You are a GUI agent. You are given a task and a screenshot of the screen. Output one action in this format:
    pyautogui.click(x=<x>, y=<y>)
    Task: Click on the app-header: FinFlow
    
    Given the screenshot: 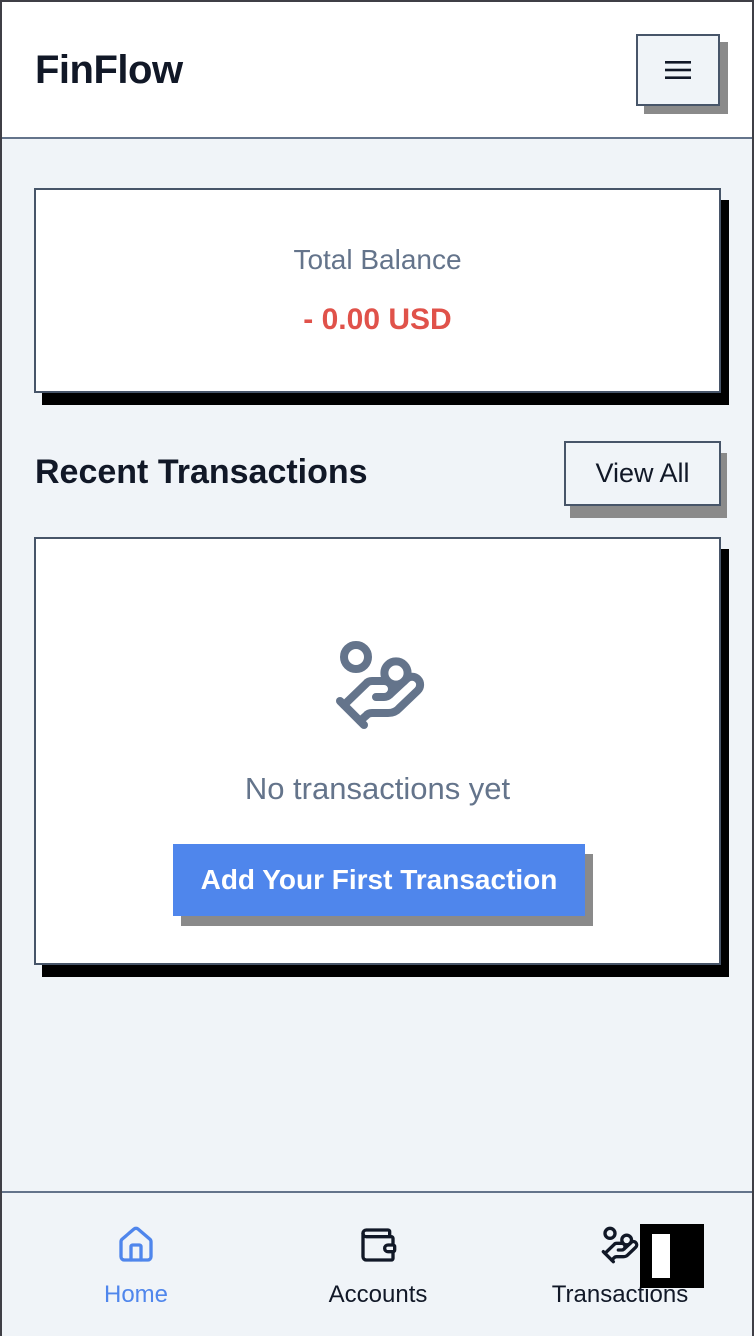 What is the action you would take?
    pyautogui.click(x=377, y=70)
    